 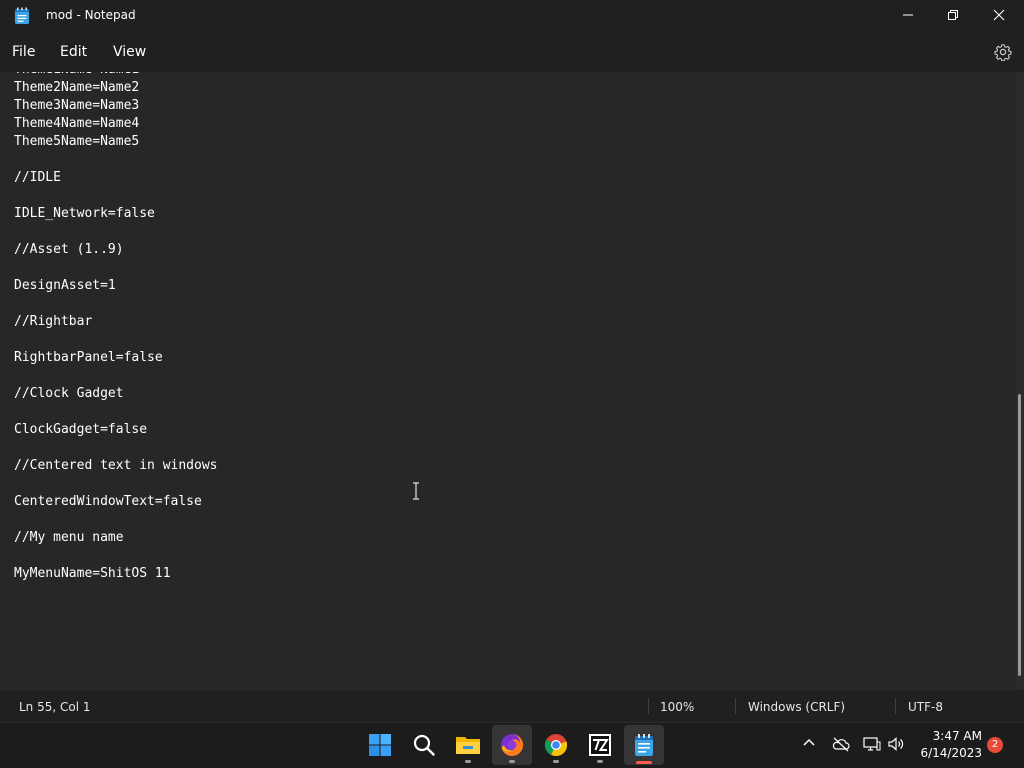 I want to click on search-button, so click(x=424, y=745).